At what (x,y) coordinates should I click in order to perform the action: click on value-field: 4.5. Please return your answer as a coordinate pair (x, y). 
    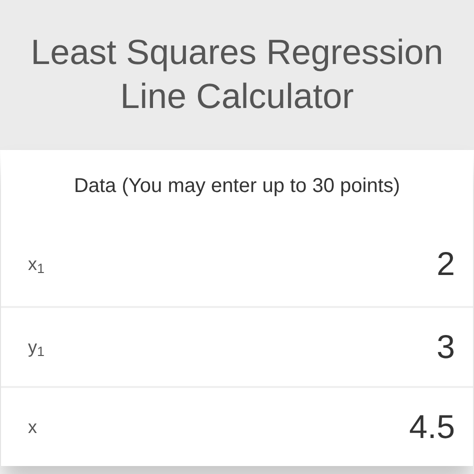
    Looking at the image, I should click on (355, 427).